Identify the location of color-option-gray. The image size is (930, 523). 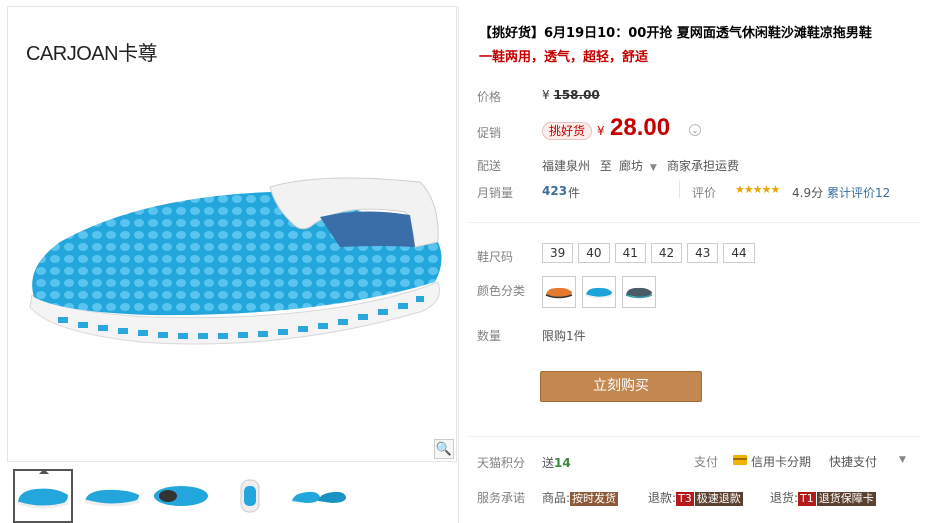
(639, 292).